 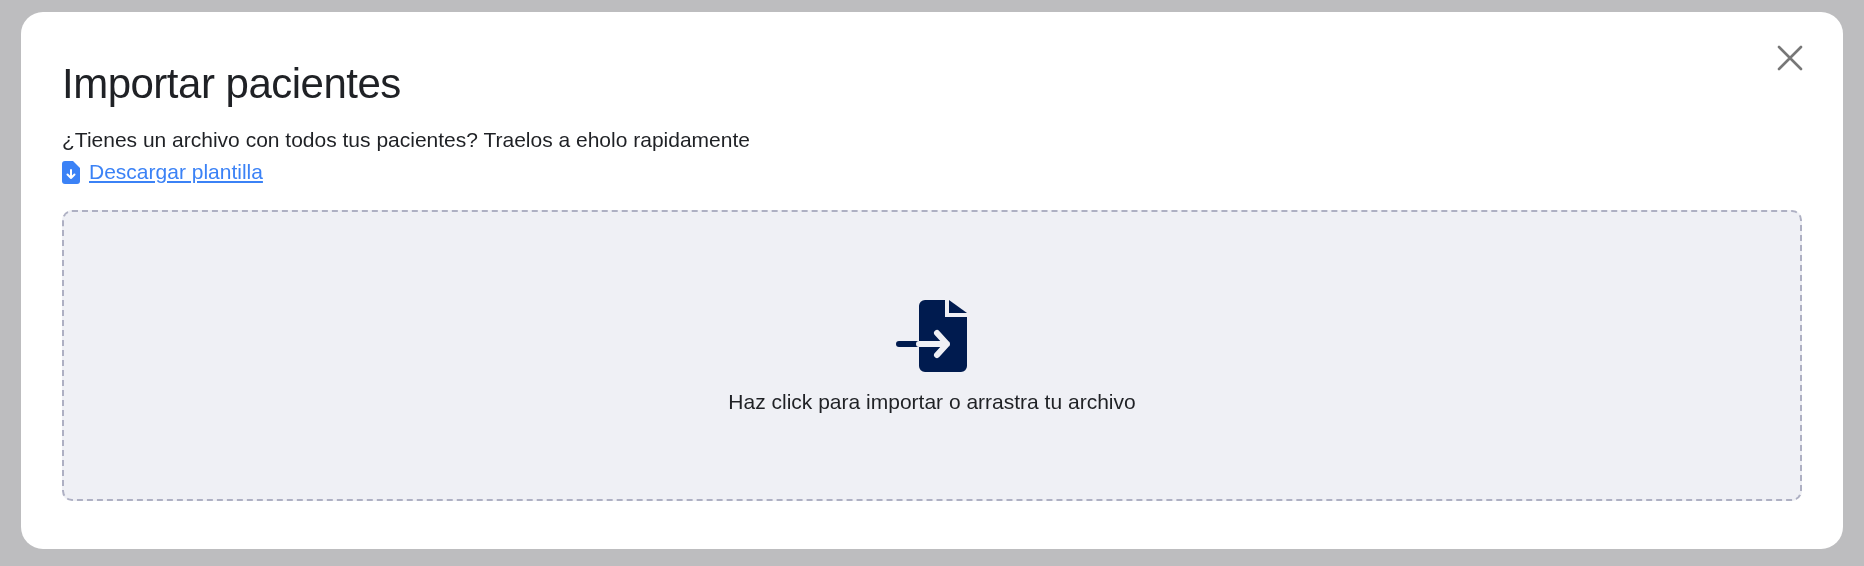 What do you see at coordinates (71, 172) in the screenshot?
I see `file-download-icon` at bounding box center [71, 172].